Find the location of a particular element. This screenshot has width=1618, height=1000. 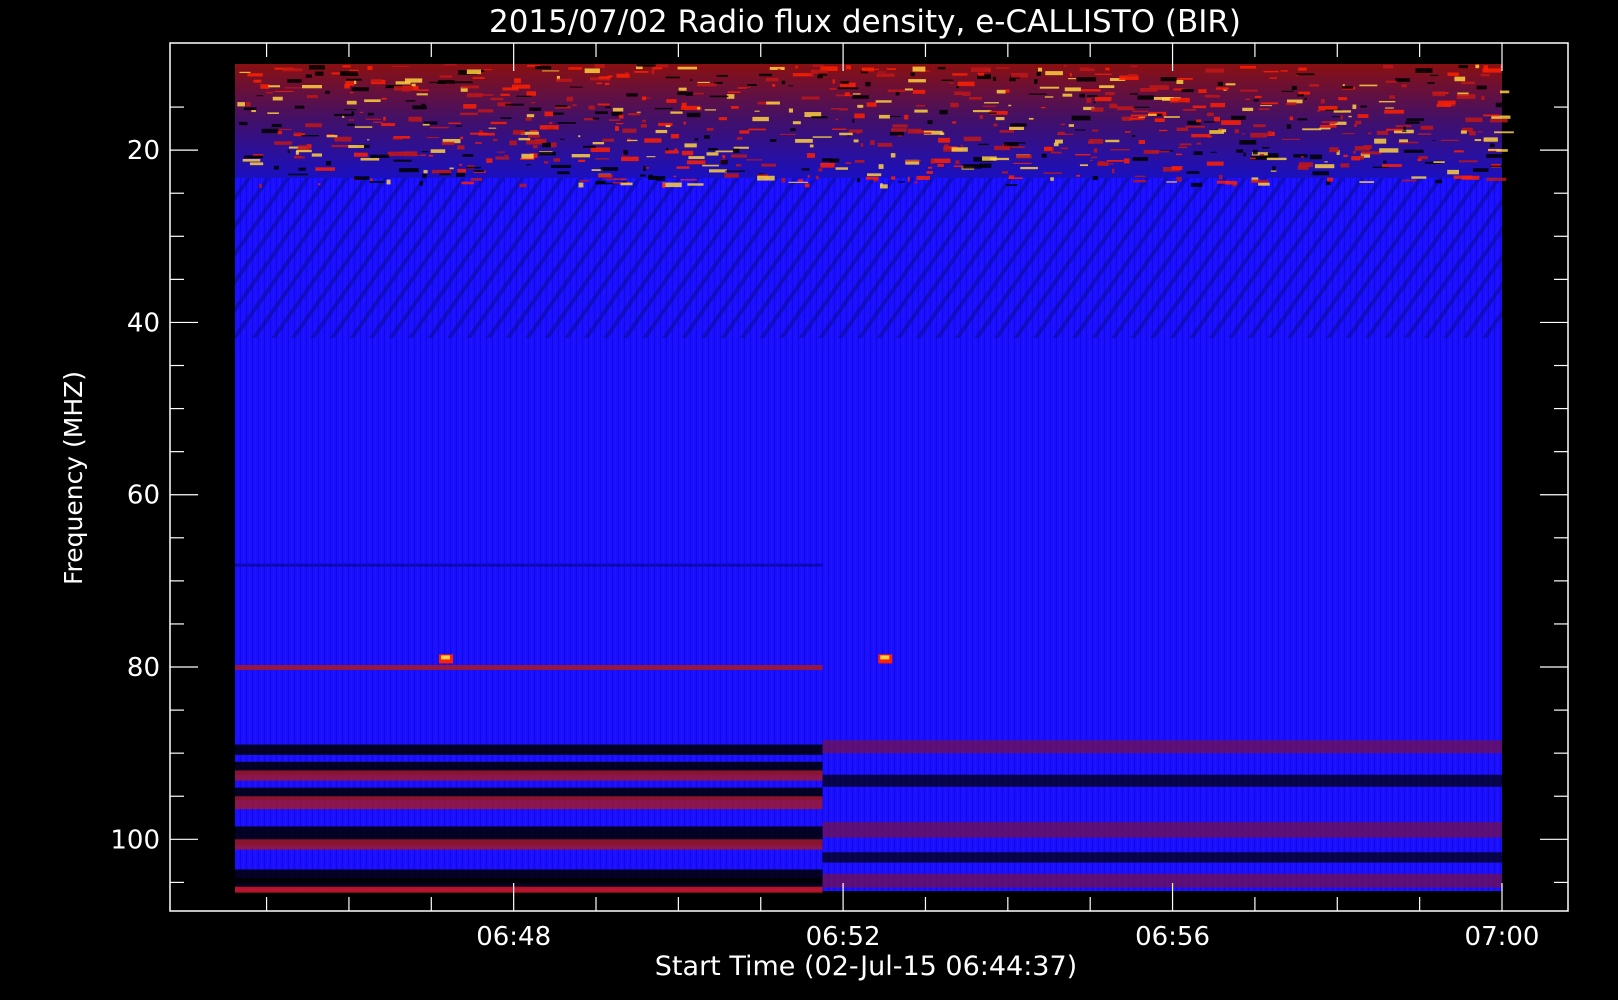

faint-horizontal-line is located at coordinates (529, 565).